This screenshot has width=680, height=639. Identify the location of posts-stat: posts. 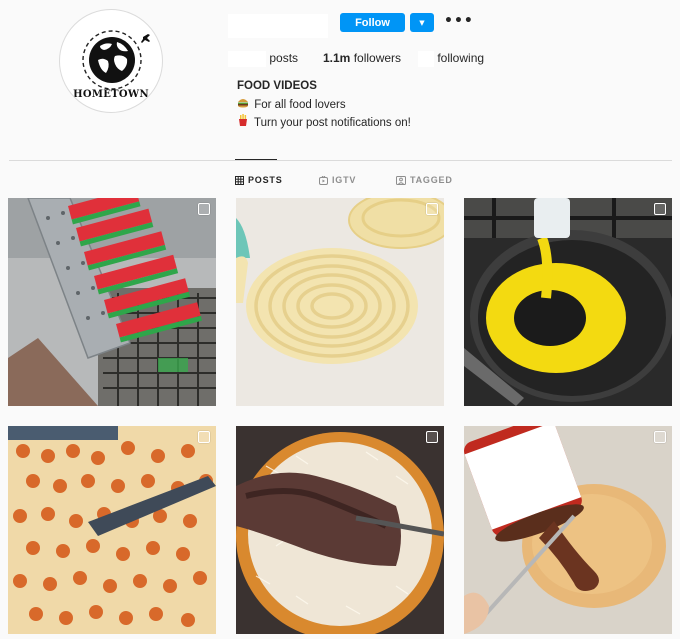
(263, 59).